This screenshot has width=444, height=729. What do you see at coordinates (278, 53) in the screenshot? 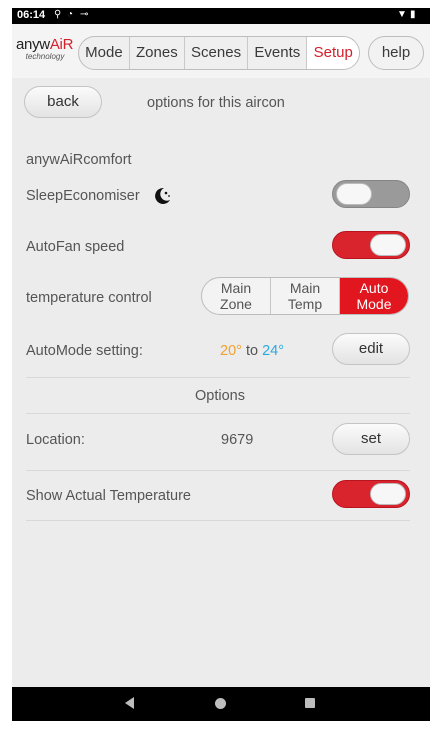
I see `tab-events: Events` at bounding box center [278, 53].